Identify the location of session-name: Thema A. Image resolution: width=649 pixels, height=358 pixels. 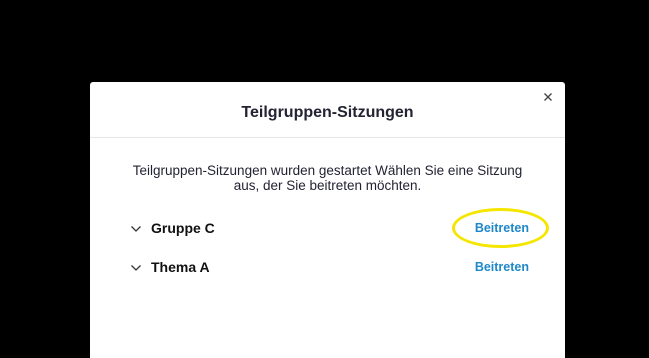
(180, 267).